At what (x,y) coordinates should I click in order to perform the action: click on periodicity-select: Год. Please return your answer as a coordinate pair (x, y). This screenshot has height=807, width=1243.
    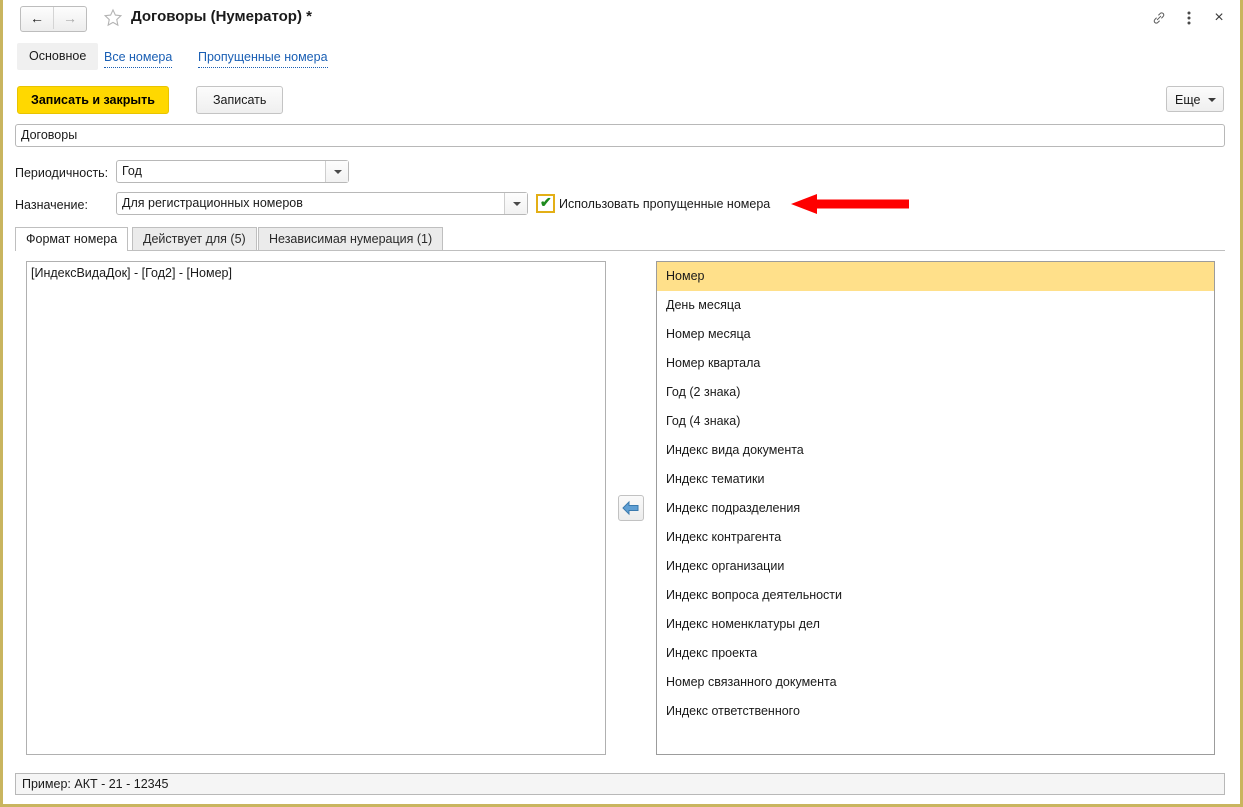
    Looking at the image, I should click on (232, 171).